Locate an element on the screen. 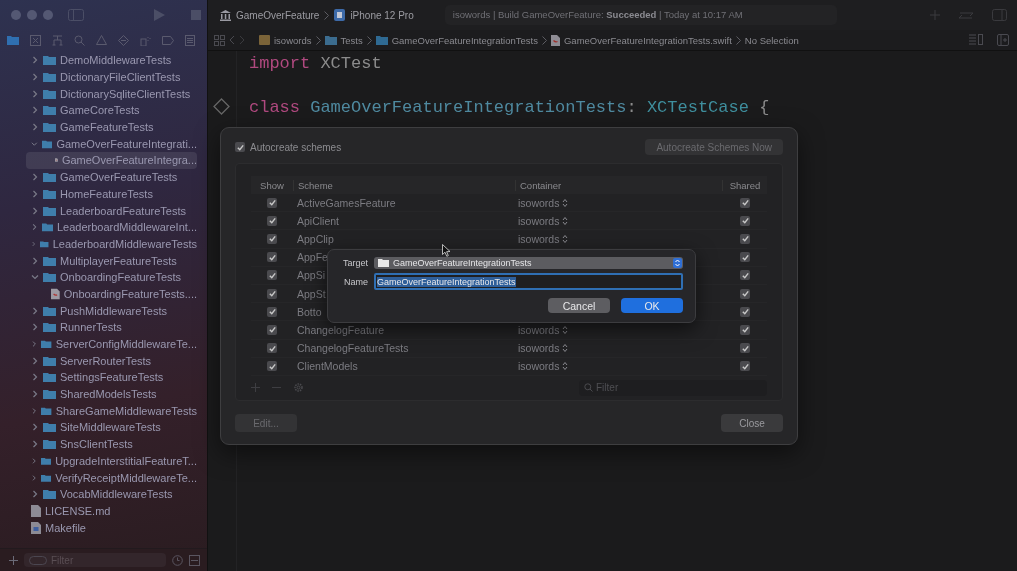  autocreate-checkbox is located at coordinates (240, 147).